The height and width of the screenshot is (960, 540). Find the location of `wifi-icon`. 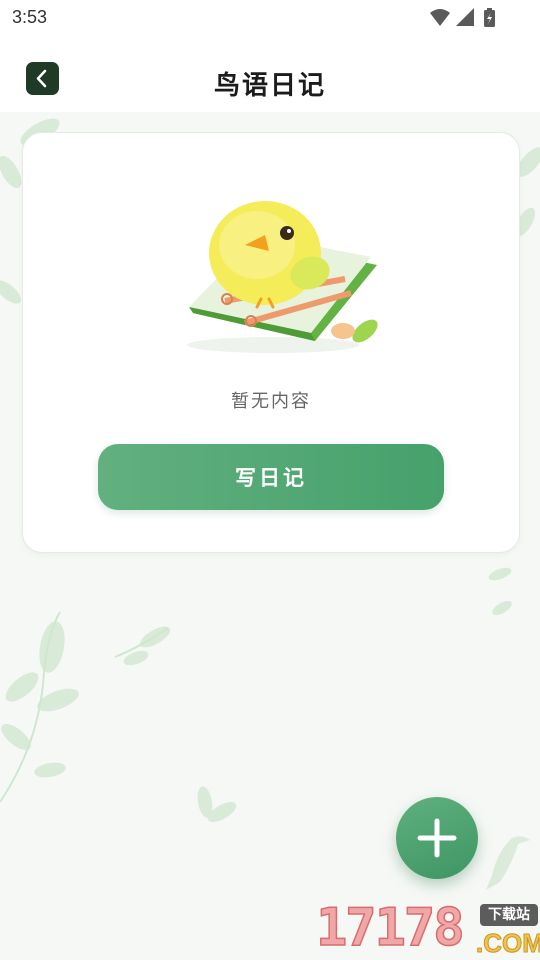

wifi-icon is located at coordinates (440, 17).